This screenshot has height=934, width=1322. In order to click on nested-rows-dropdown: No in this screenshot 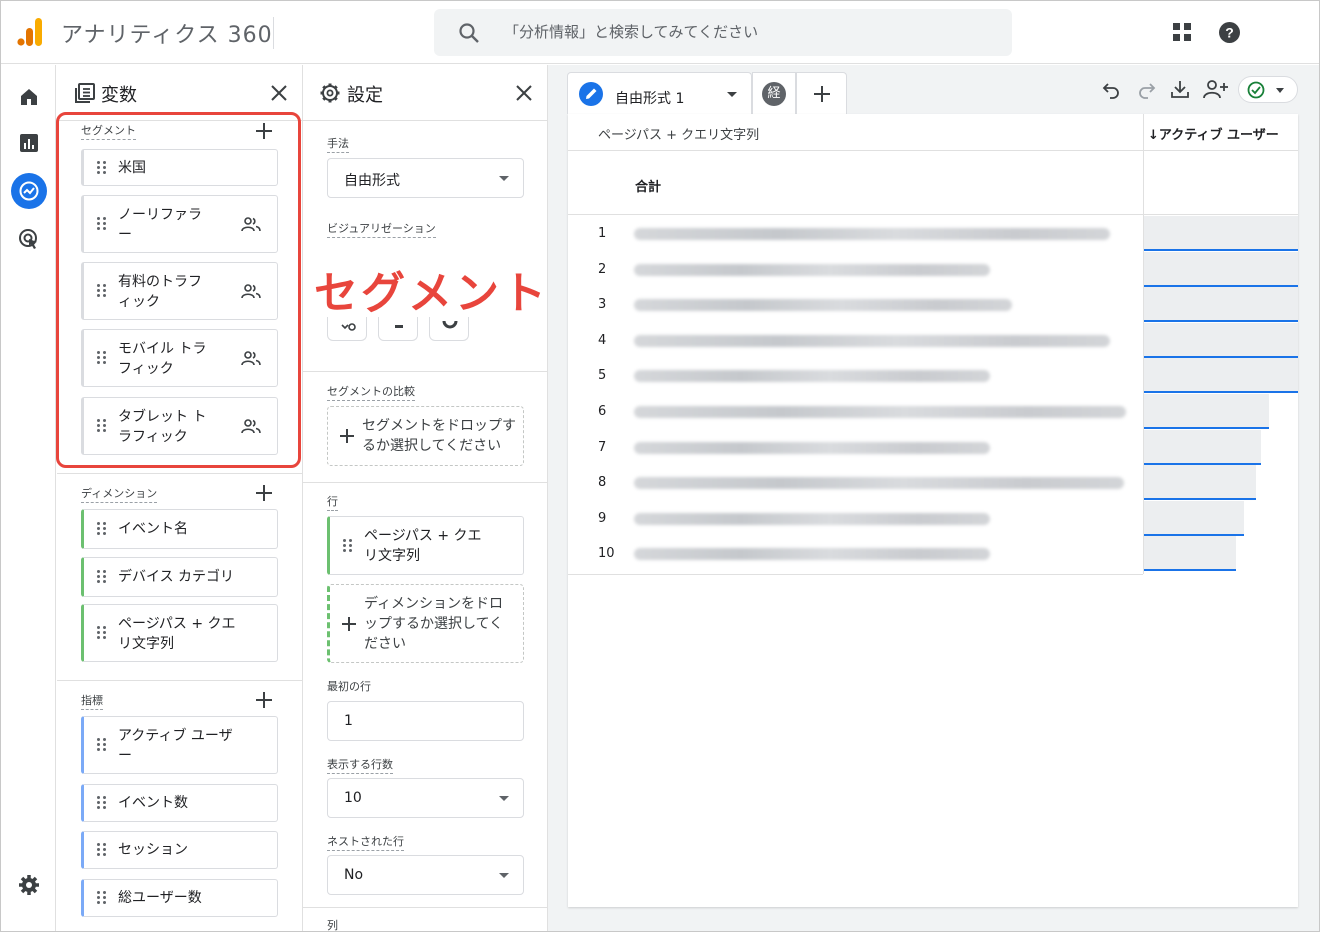, I will do `click(425, 875)`.